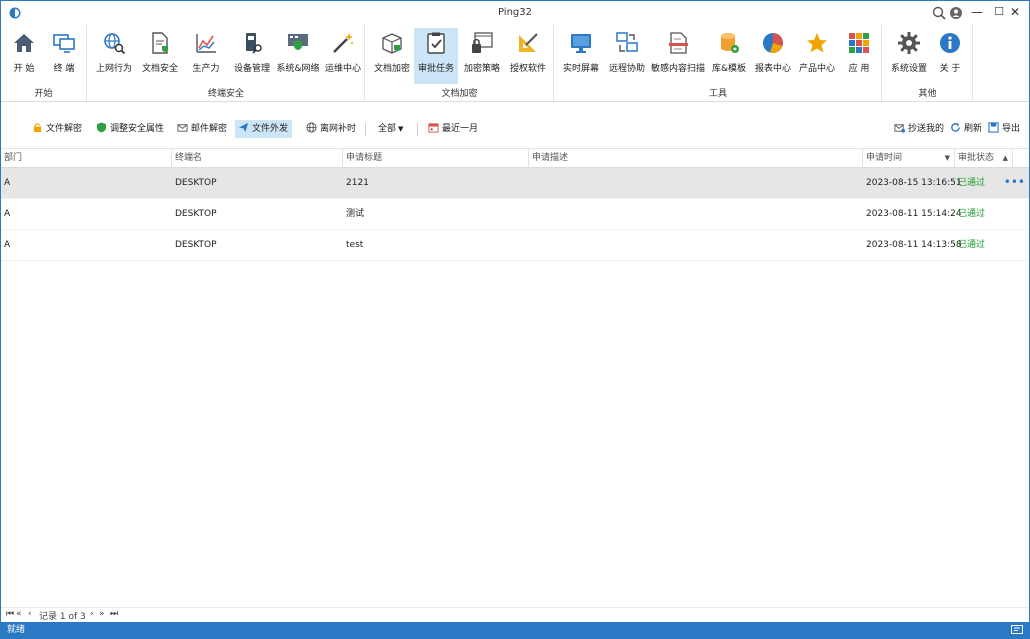  What do you see at coordinates (436, 158) in the screenshot?
I see `column-header-title: 申请标题` at bounding box center [436, 158].